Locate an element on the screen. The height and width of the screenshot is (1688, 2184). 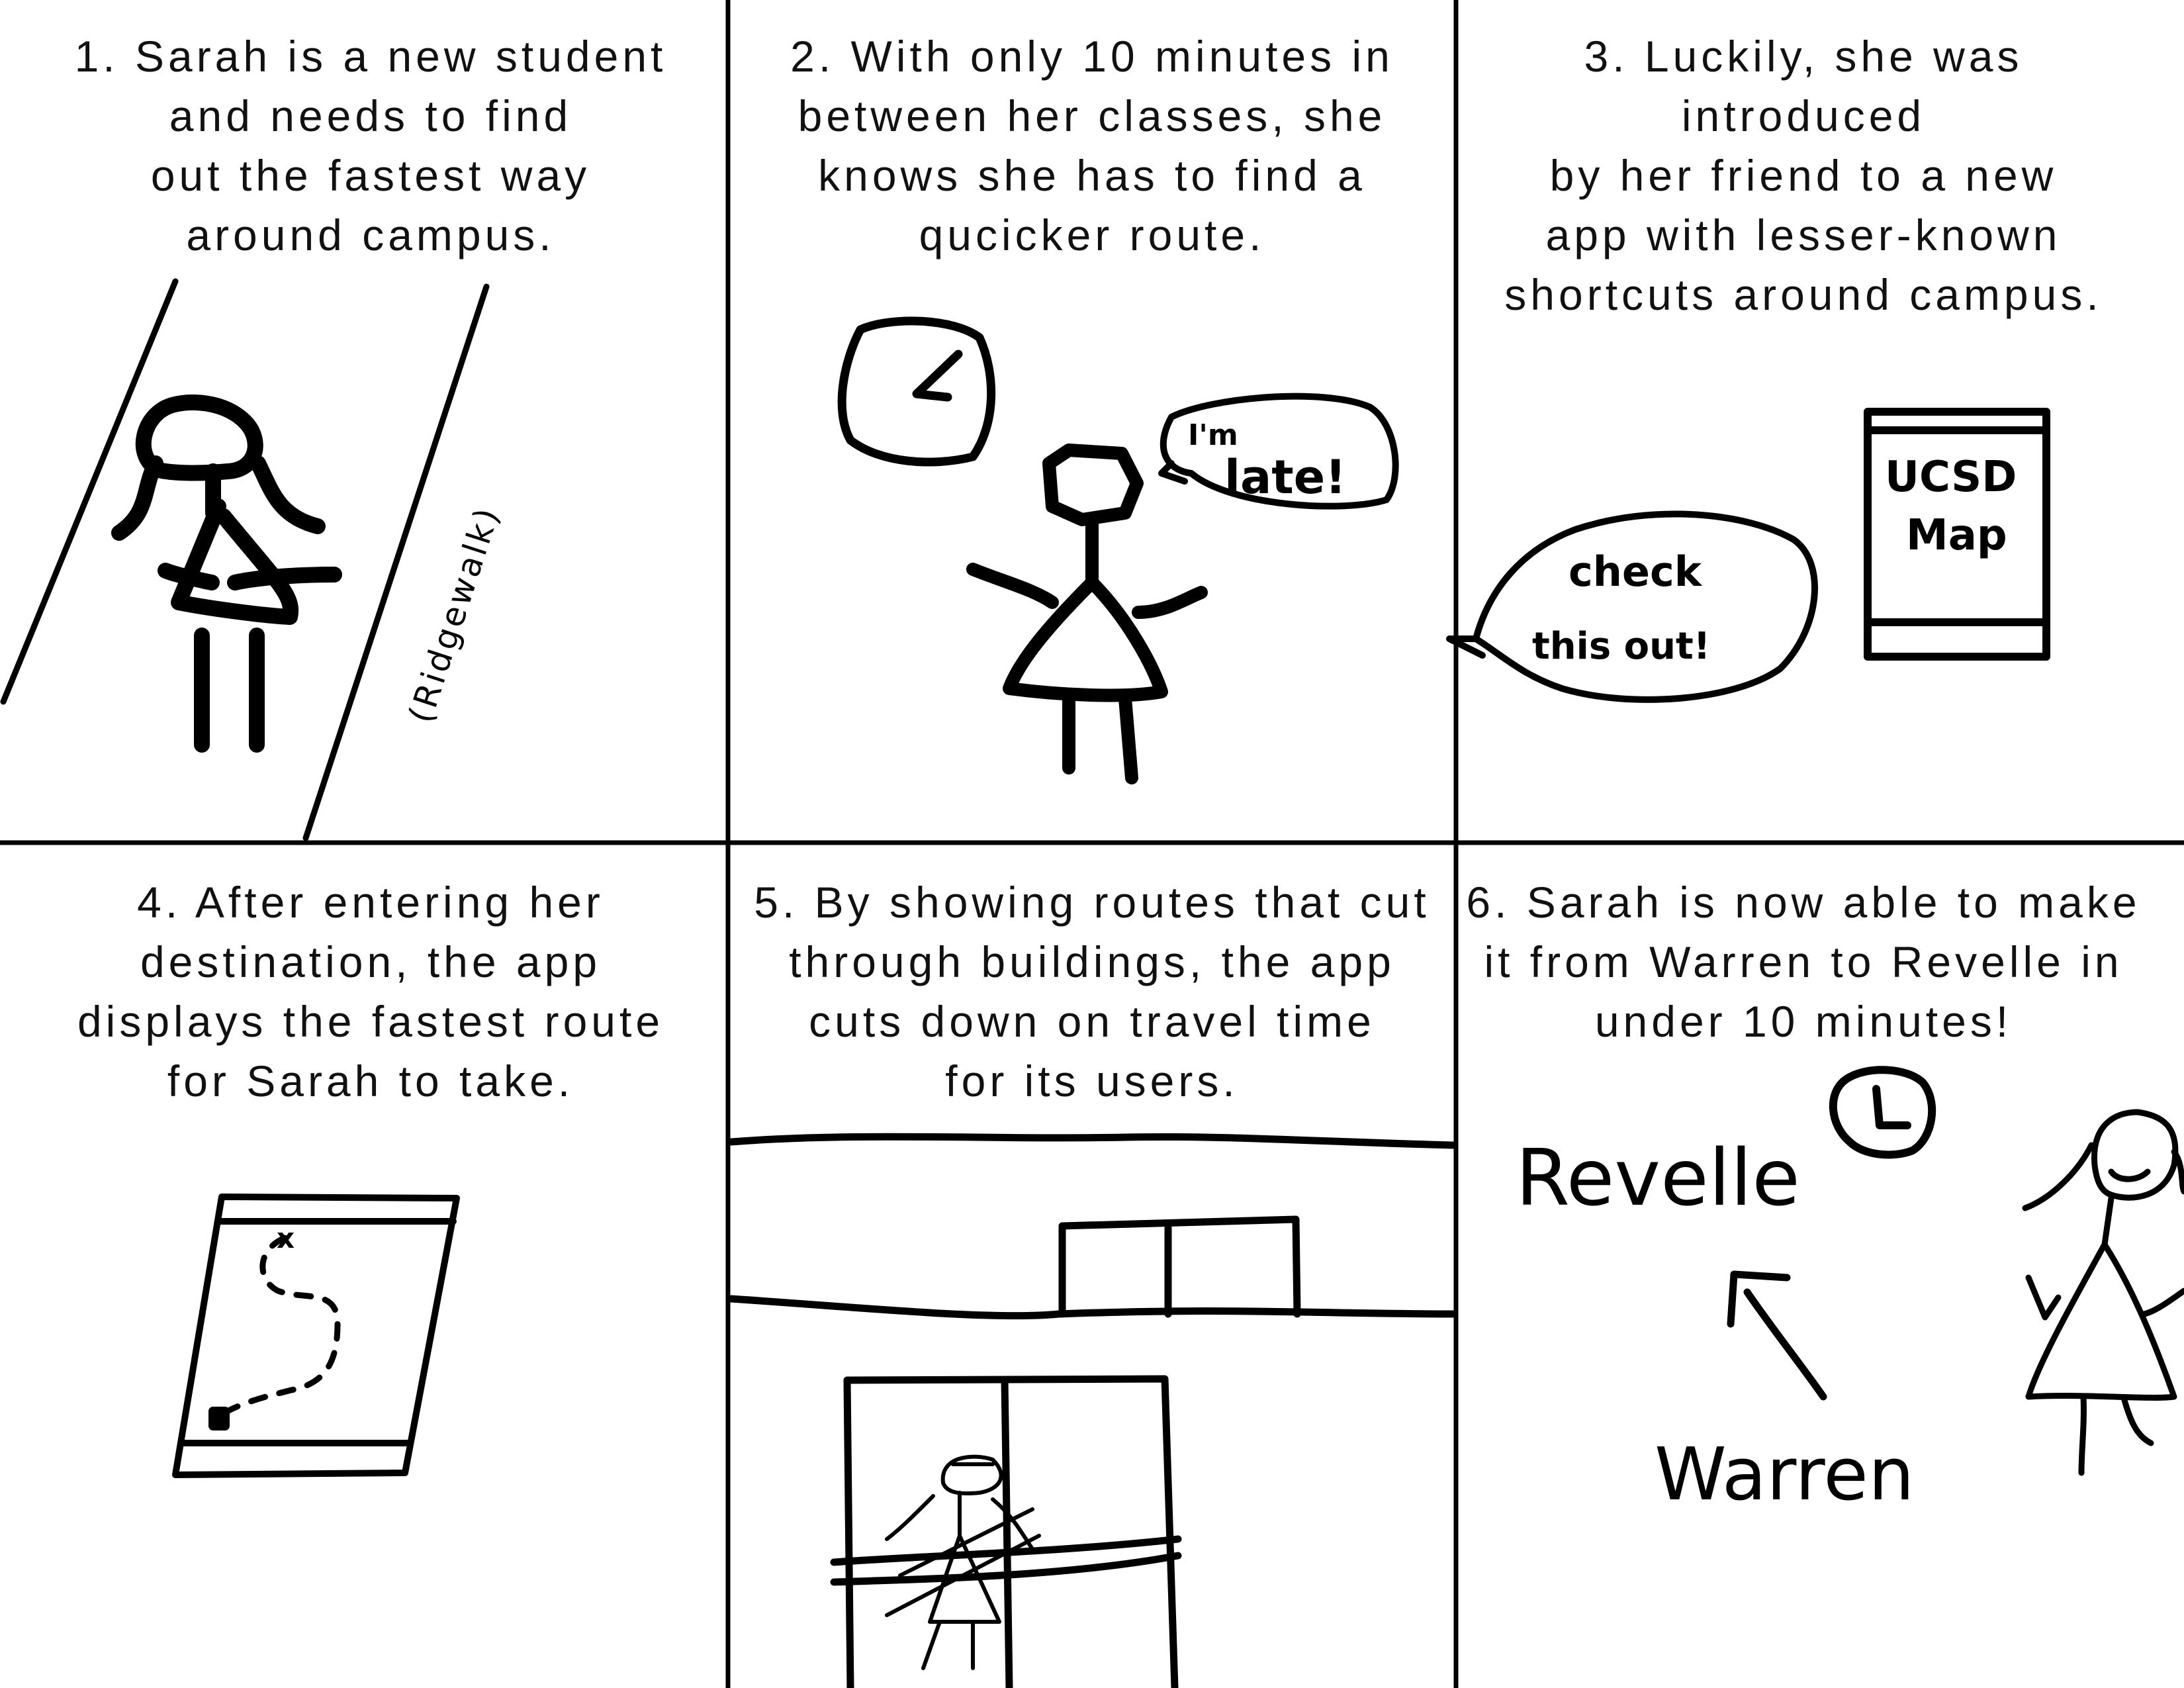
panel-5-drawing is located at coordinates (1092, 1410).